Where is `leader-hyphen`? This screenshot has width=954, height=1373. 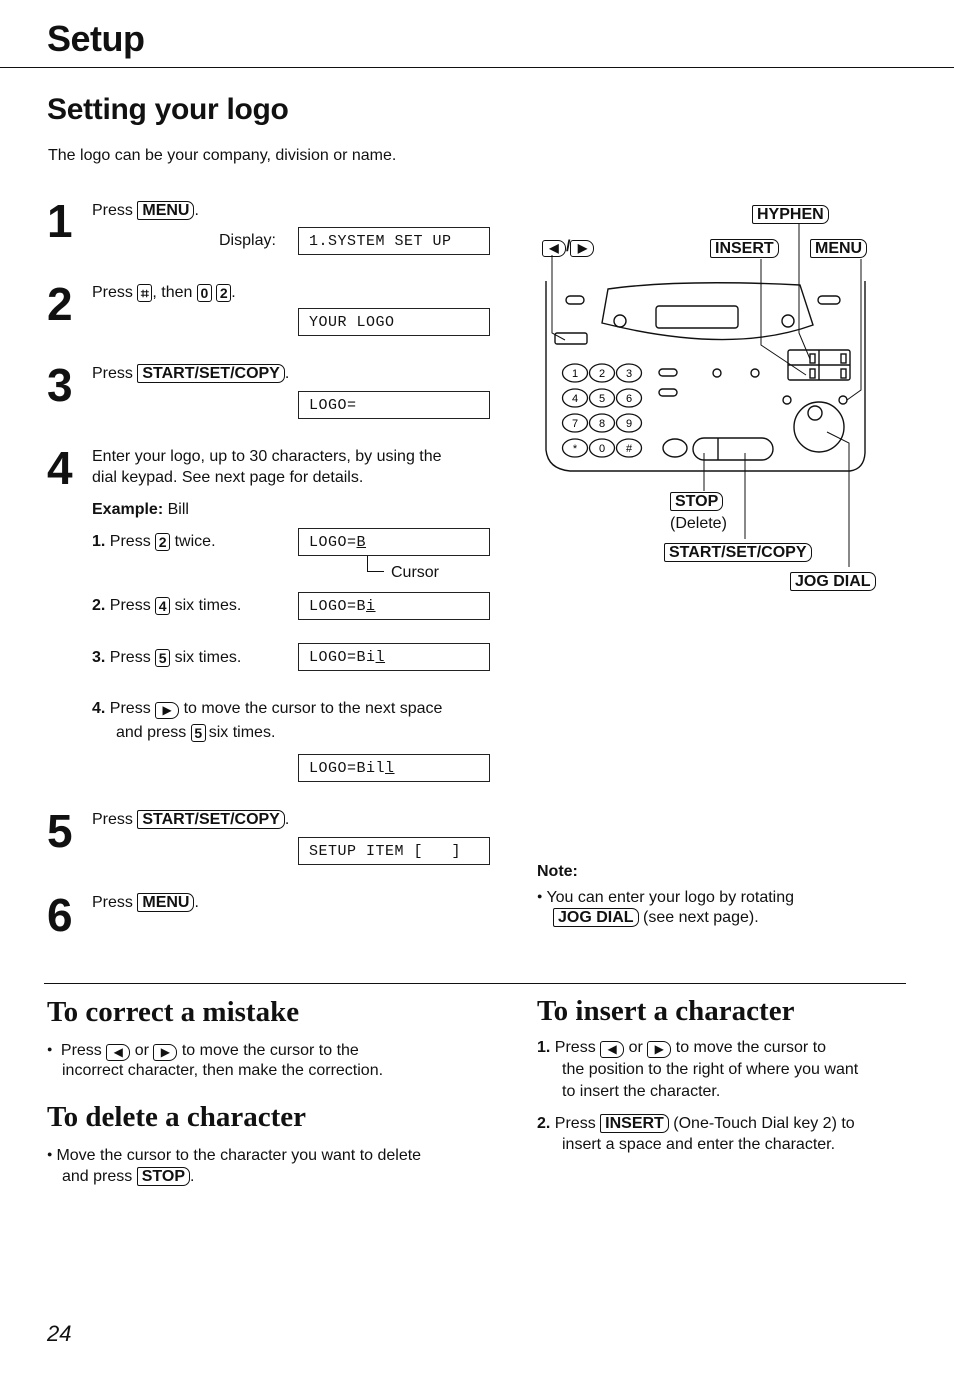
leader-hyphen is located at coordinates (804, 291).